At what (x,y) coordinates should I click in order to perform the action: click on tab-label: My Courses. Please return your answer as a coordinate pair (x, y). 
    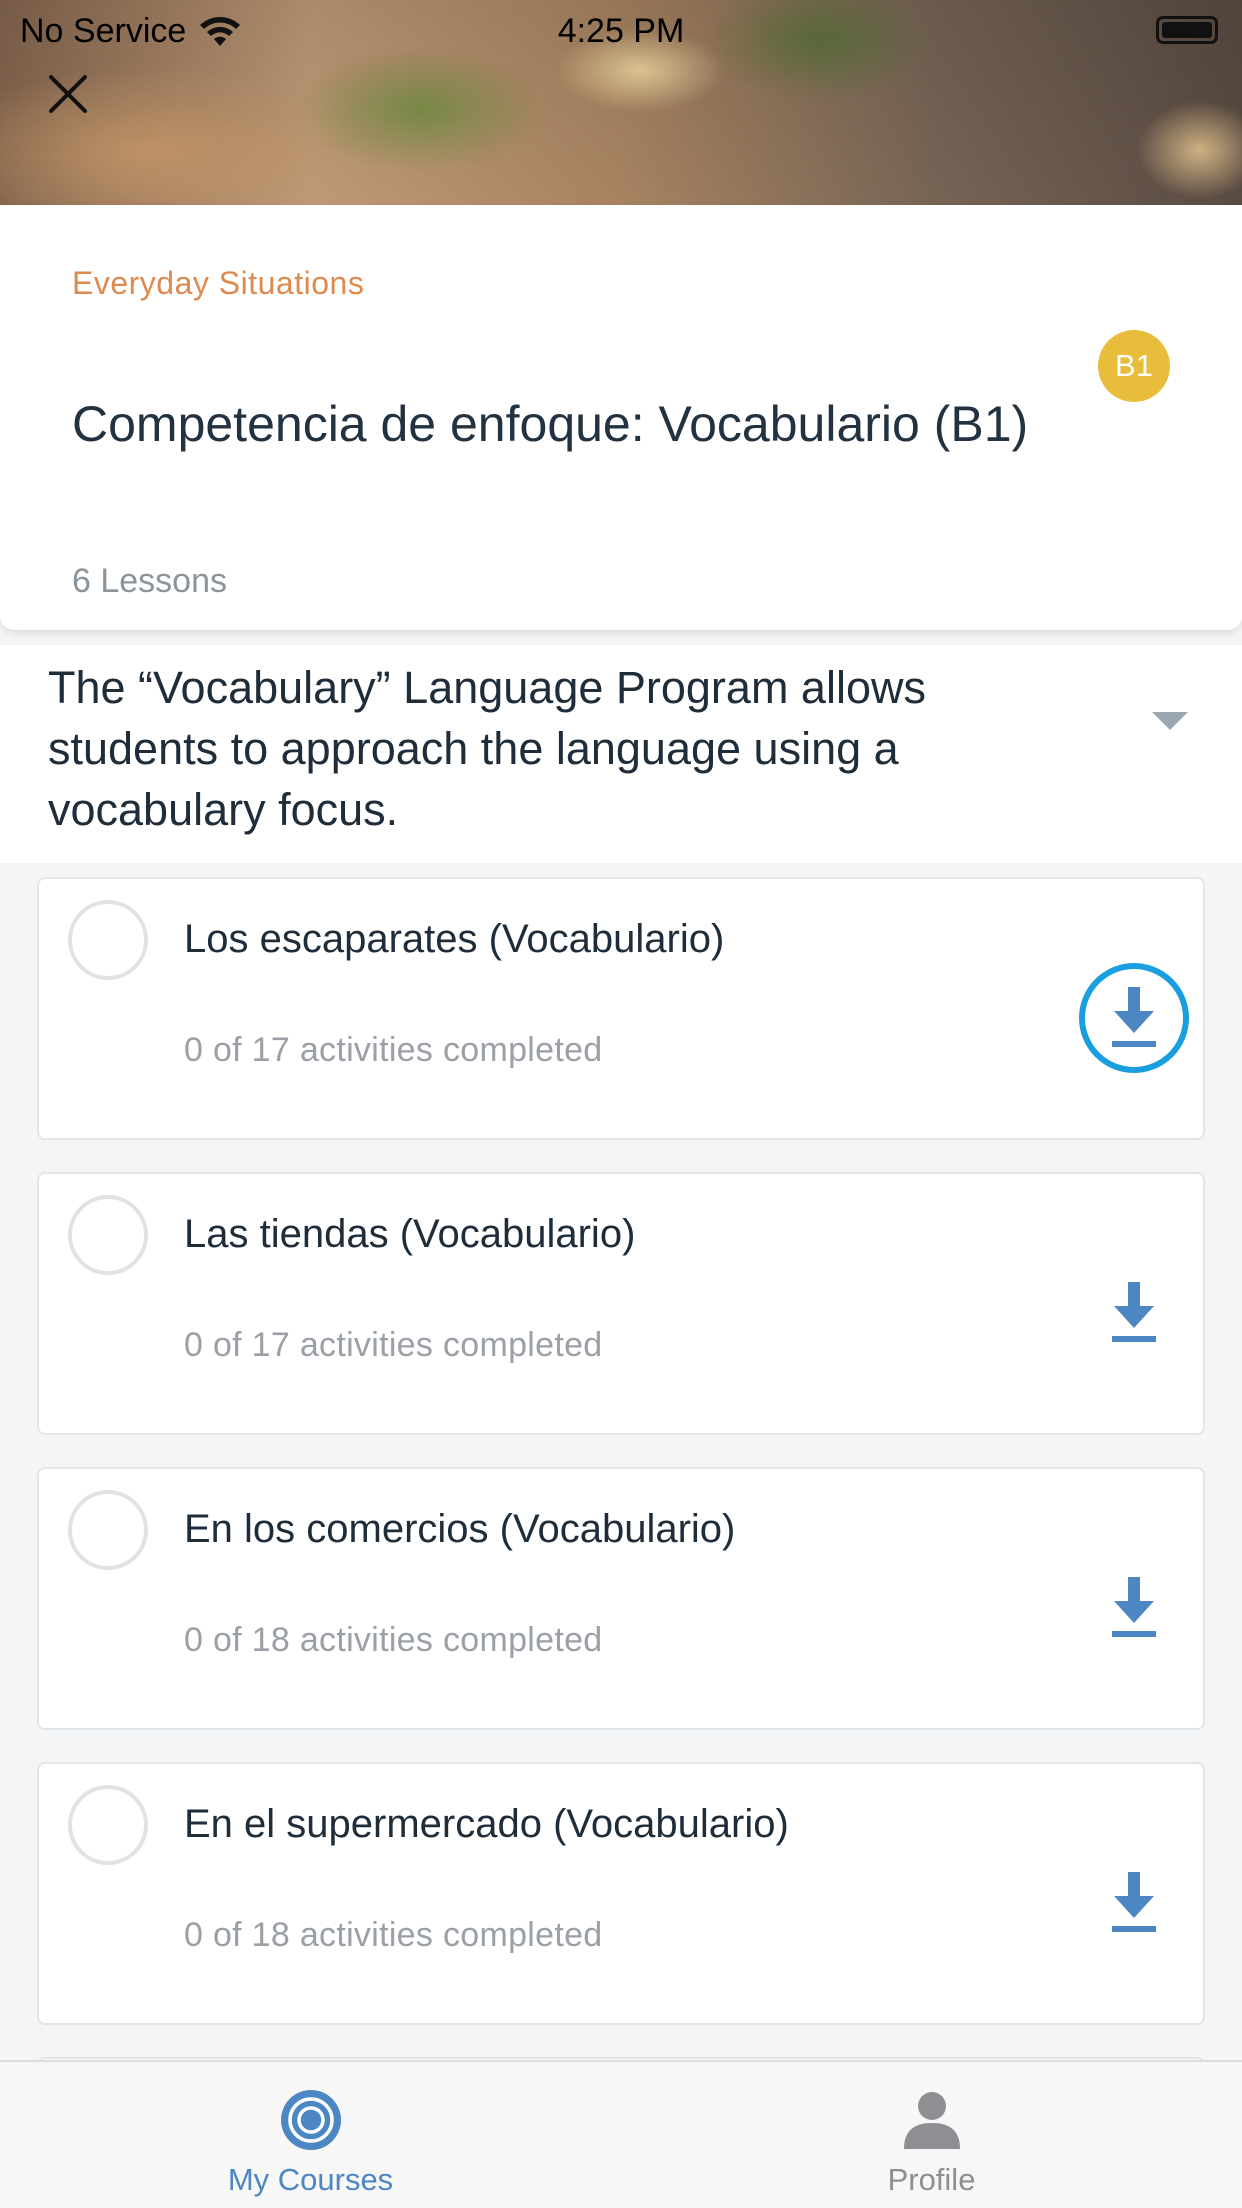
    Looking at the image, I should click on (310, 2179).